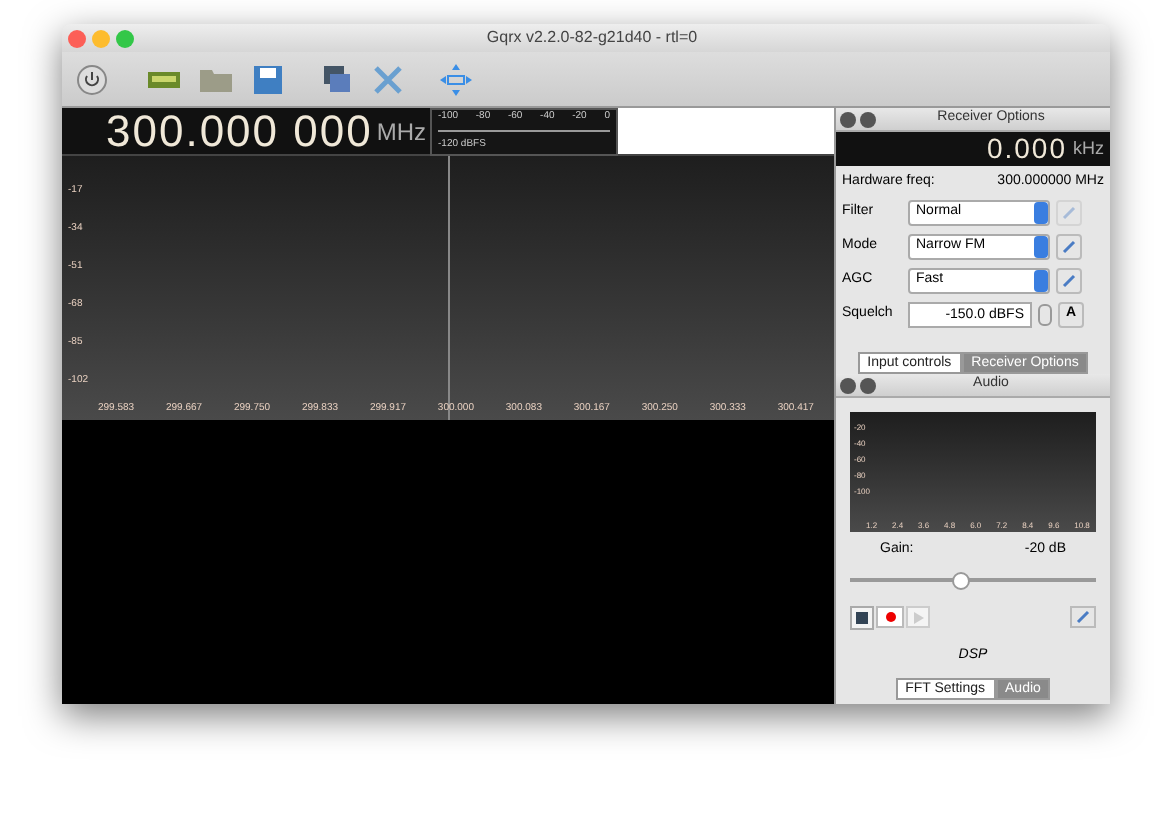 The image size is (1176, 814). Describe the element at coordinates (862, 617) in the screenshot. I see `stream-button` at that location.